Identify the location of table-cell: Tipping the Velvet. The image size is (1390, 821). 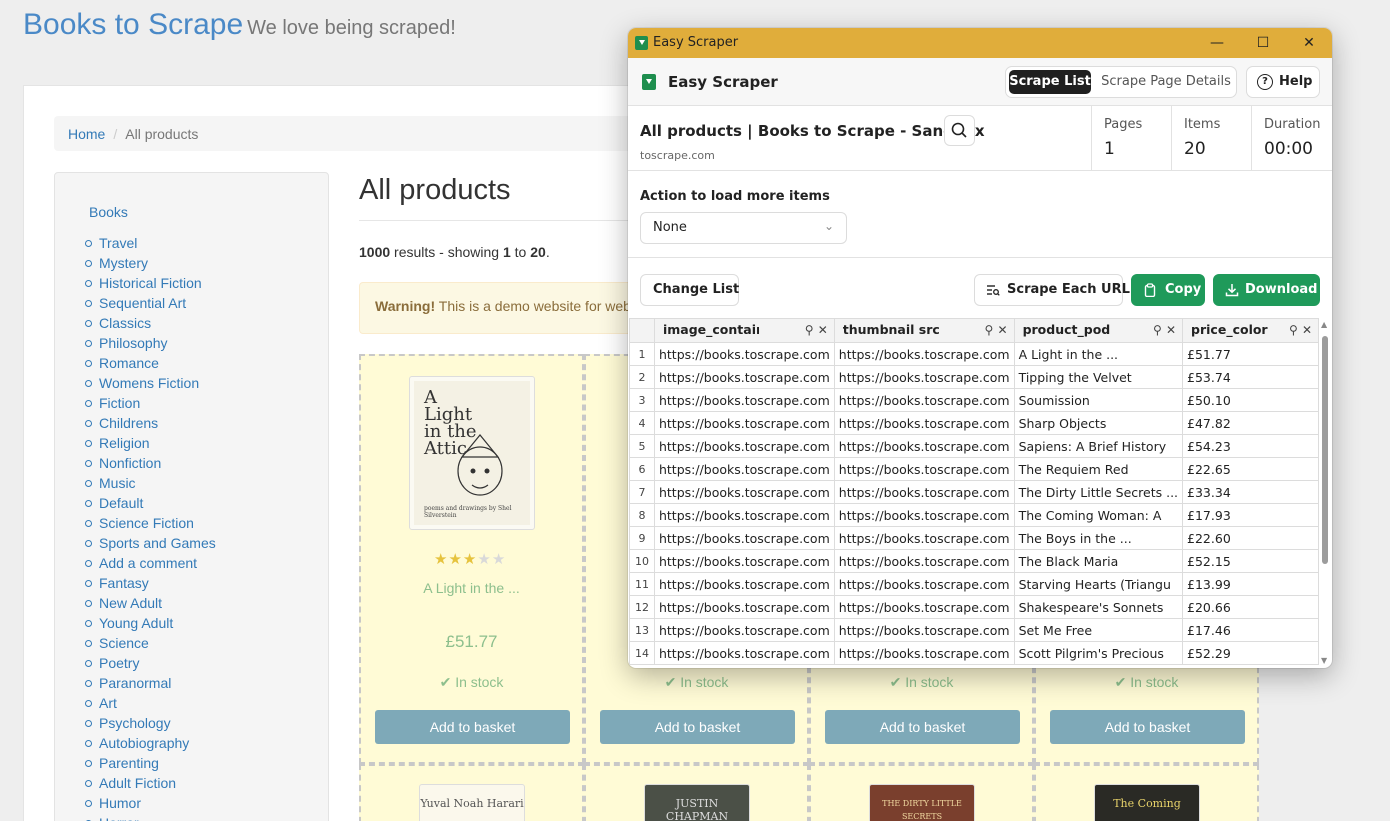
(1098, 377).